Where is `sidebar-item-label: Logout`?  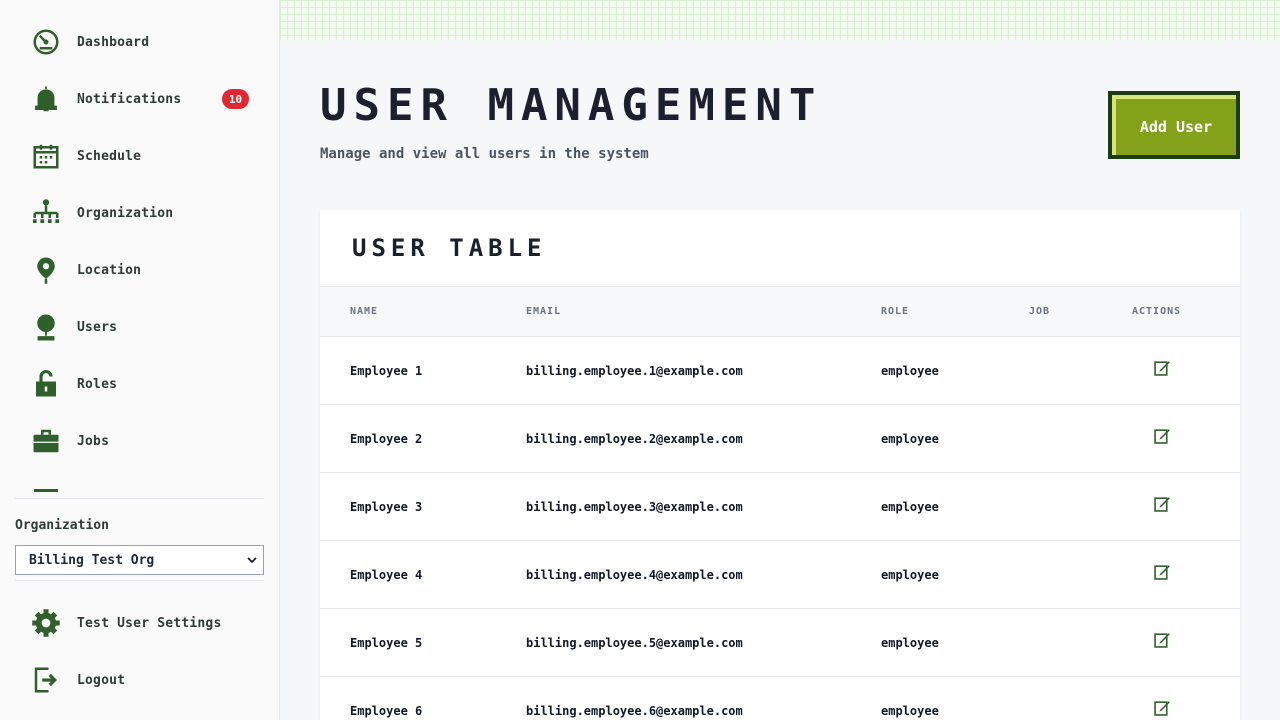 sidebar-item-label: Logout is located at coordinates (101, 680).